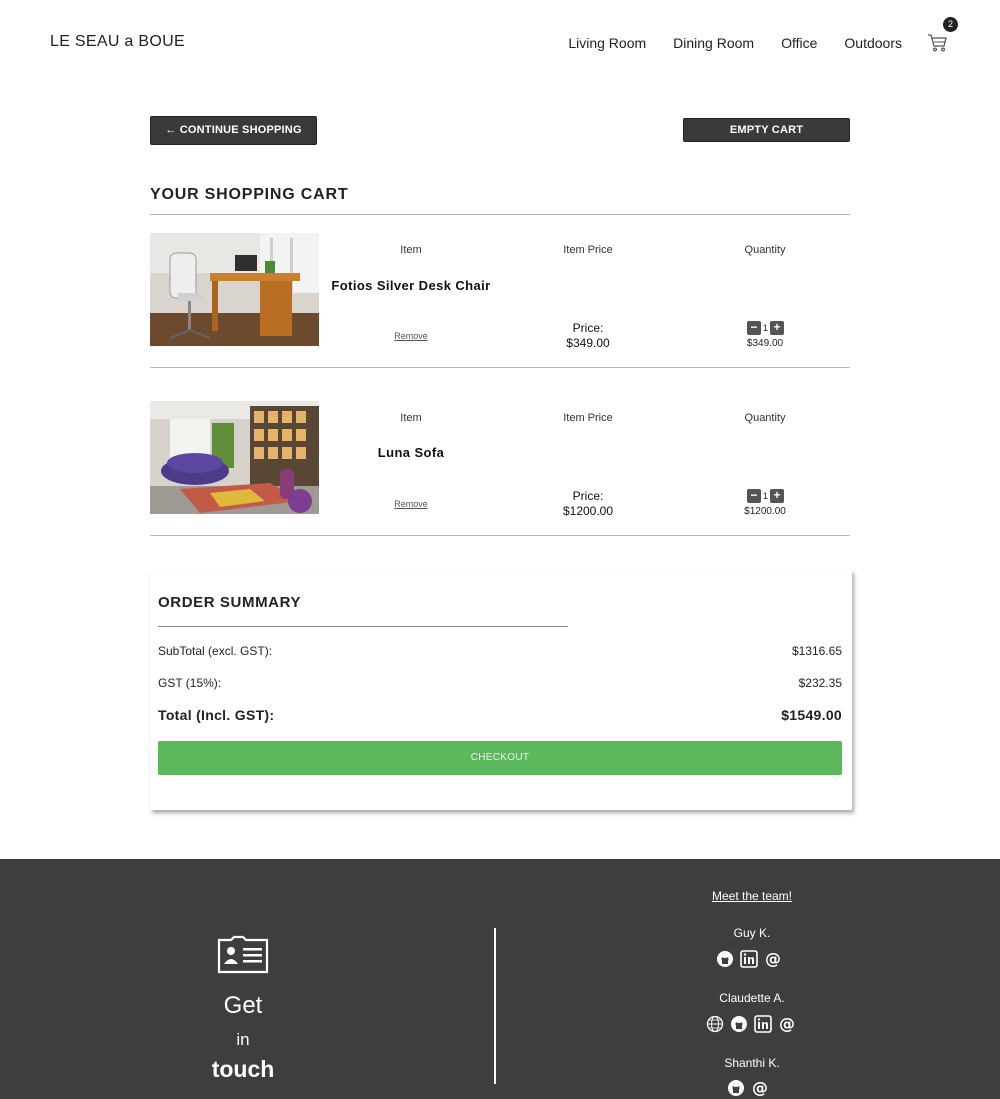 The height and width of the screenshot is (1099, 1000). I want to click on nav-office: Office, so click(799, 43).